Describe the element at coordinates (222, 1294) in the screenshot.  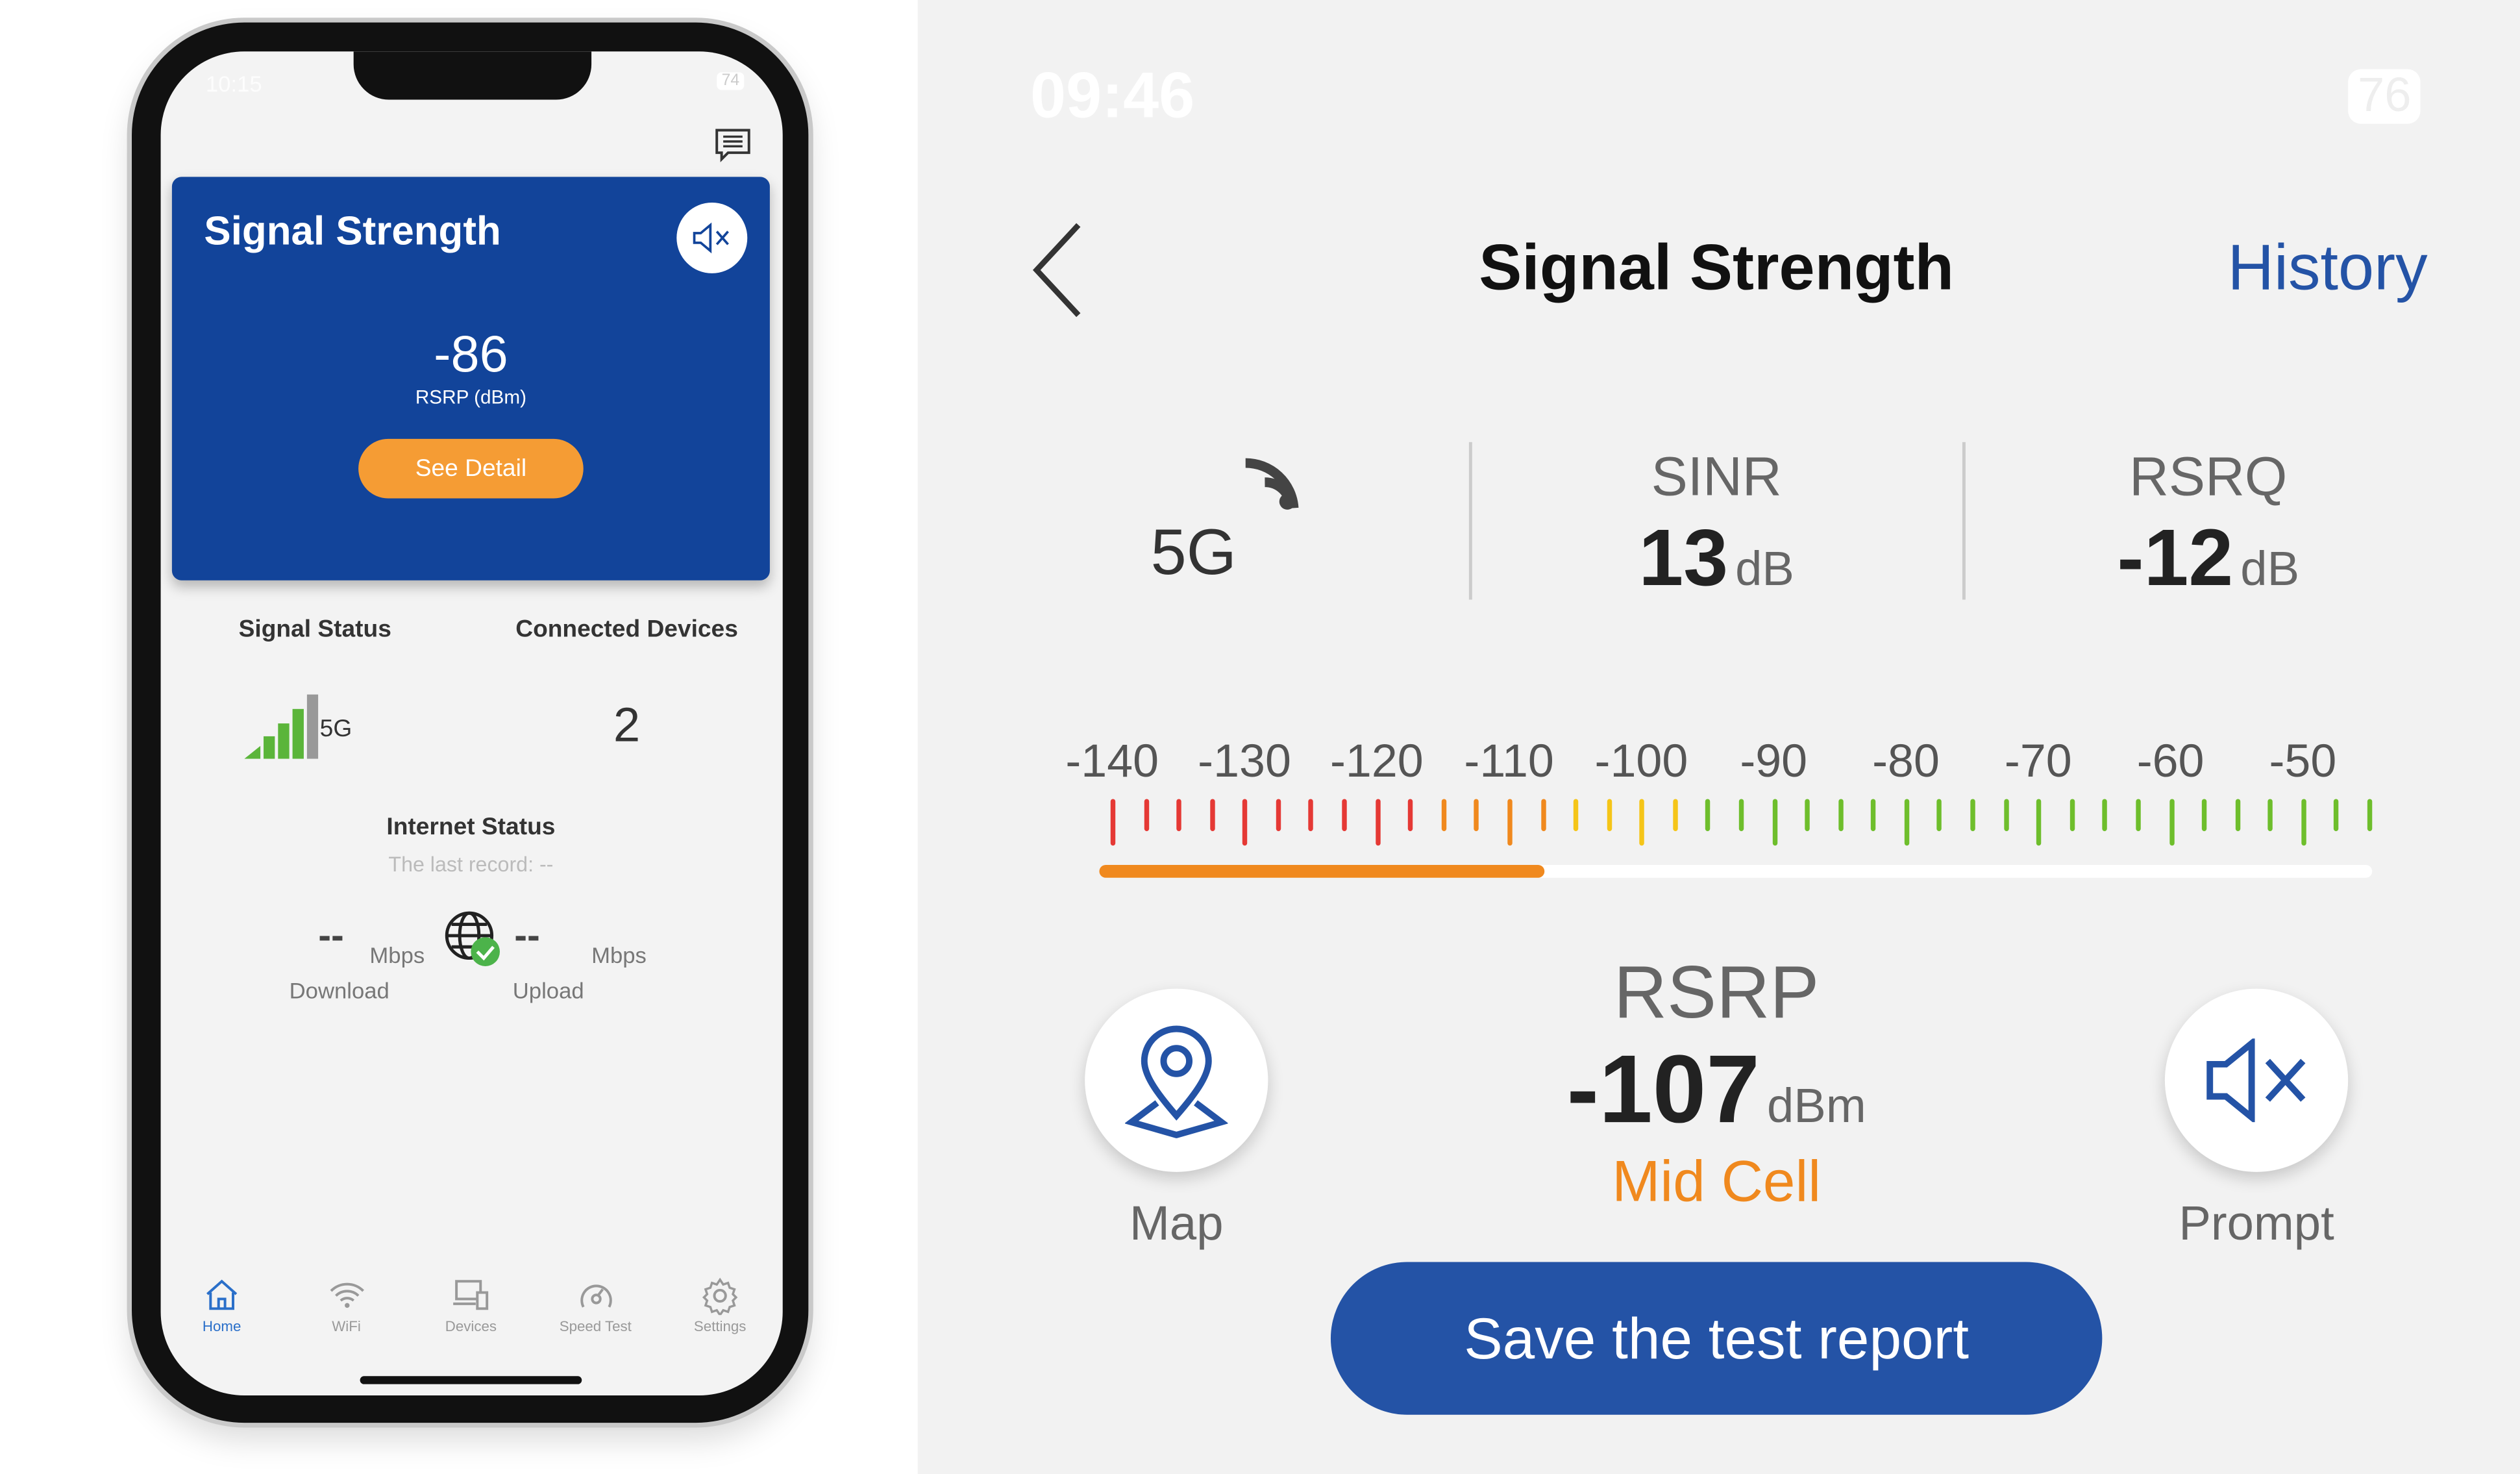
I see `home-icon` at that location.